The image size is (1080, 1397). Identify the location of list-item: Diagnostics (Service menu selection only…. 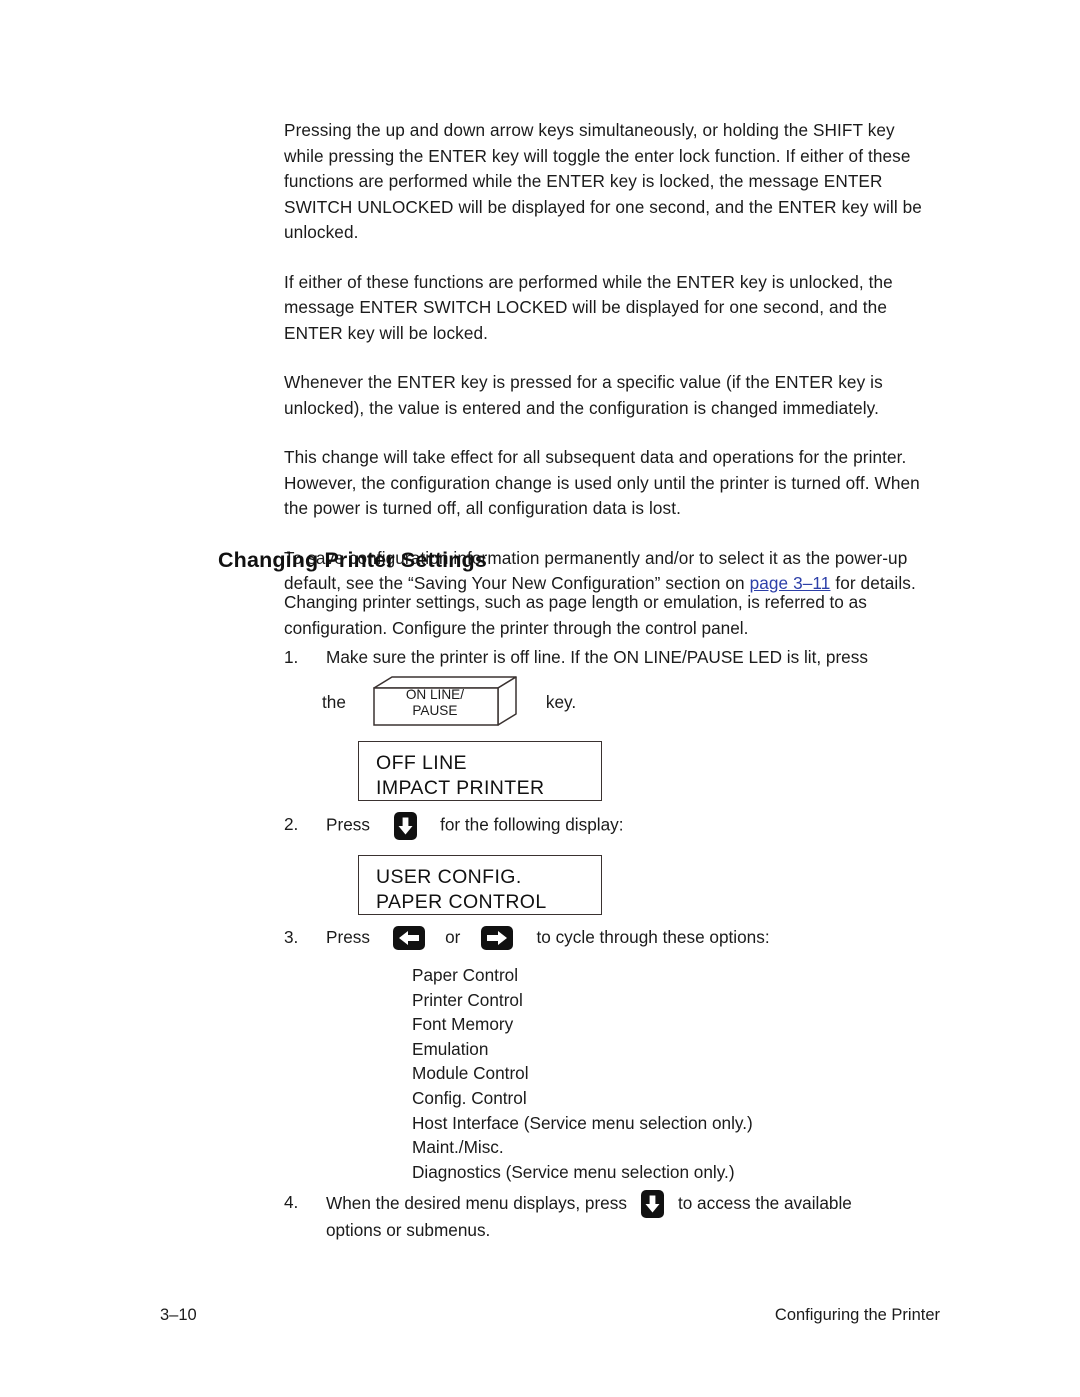
(573, 1171).